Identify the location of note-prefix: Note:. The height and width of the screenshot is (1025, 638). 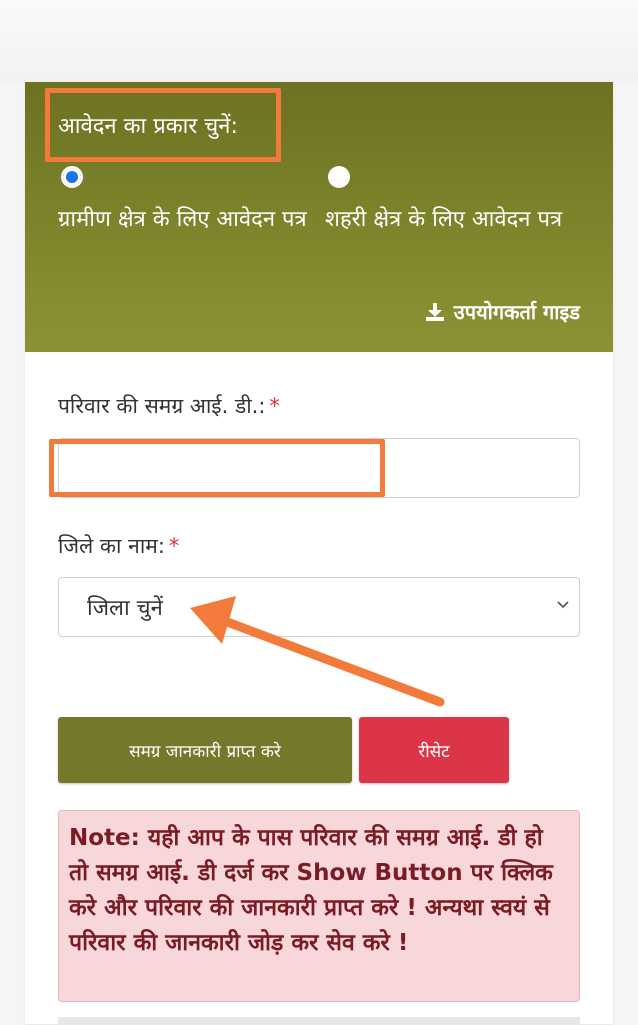
(104, 838).